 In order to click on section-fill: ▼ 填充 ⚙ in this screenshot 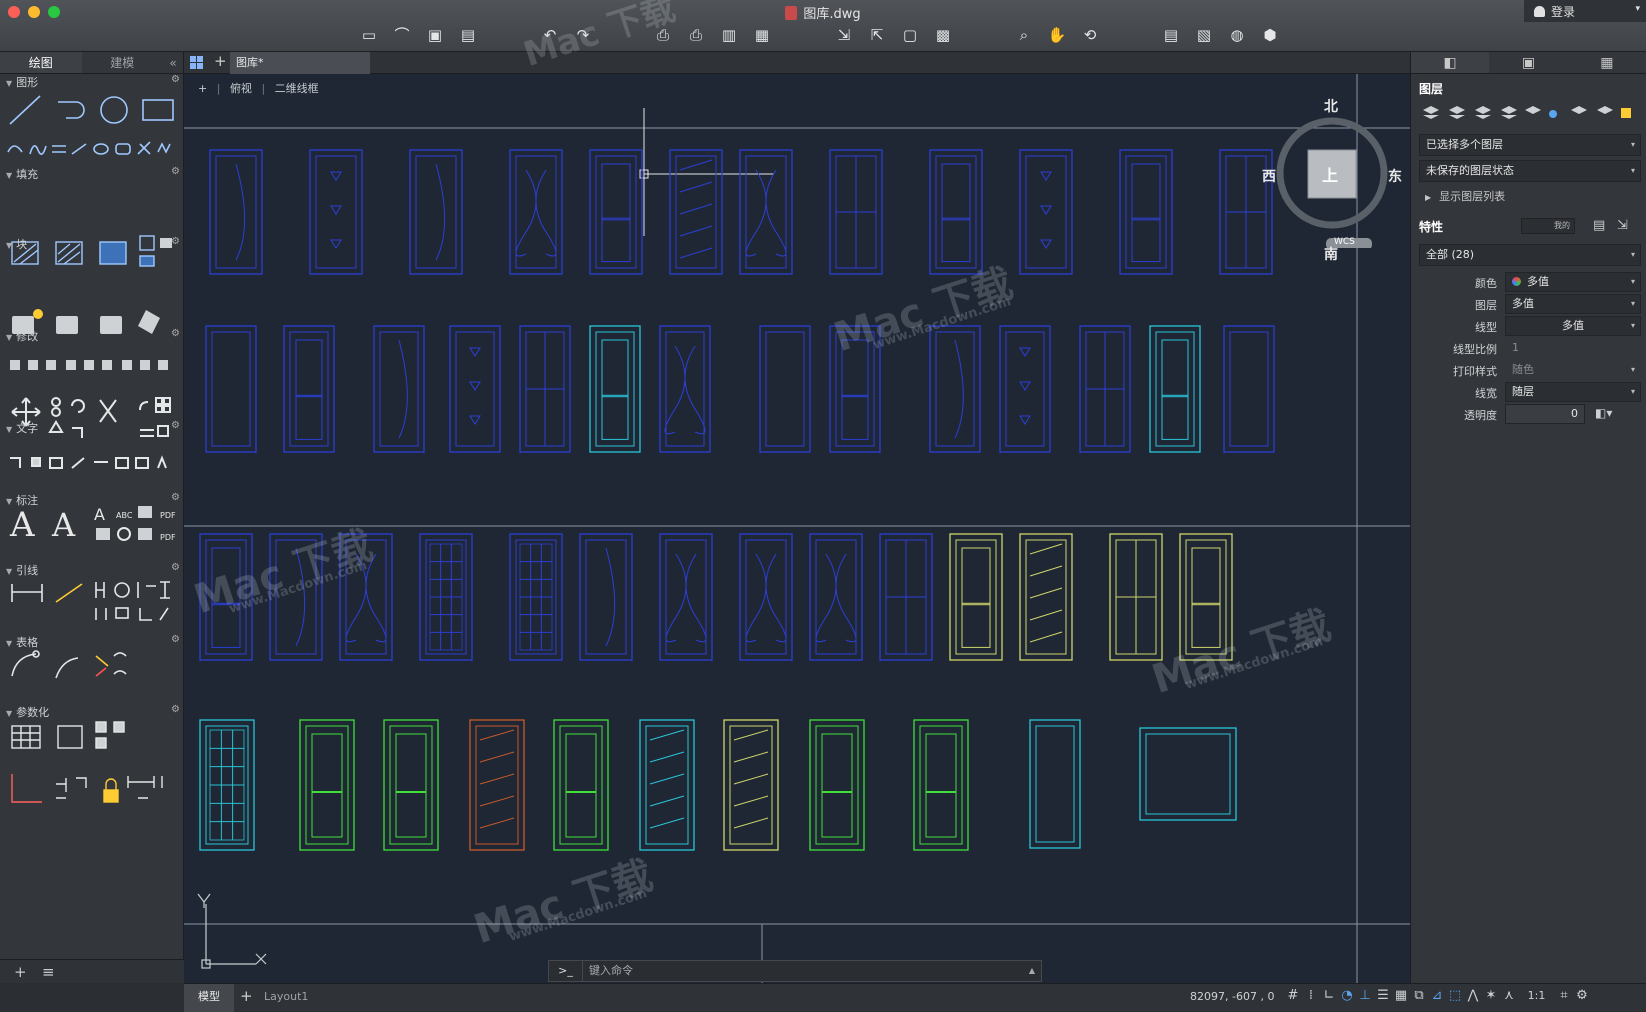, I will do `click(92, 174)`.